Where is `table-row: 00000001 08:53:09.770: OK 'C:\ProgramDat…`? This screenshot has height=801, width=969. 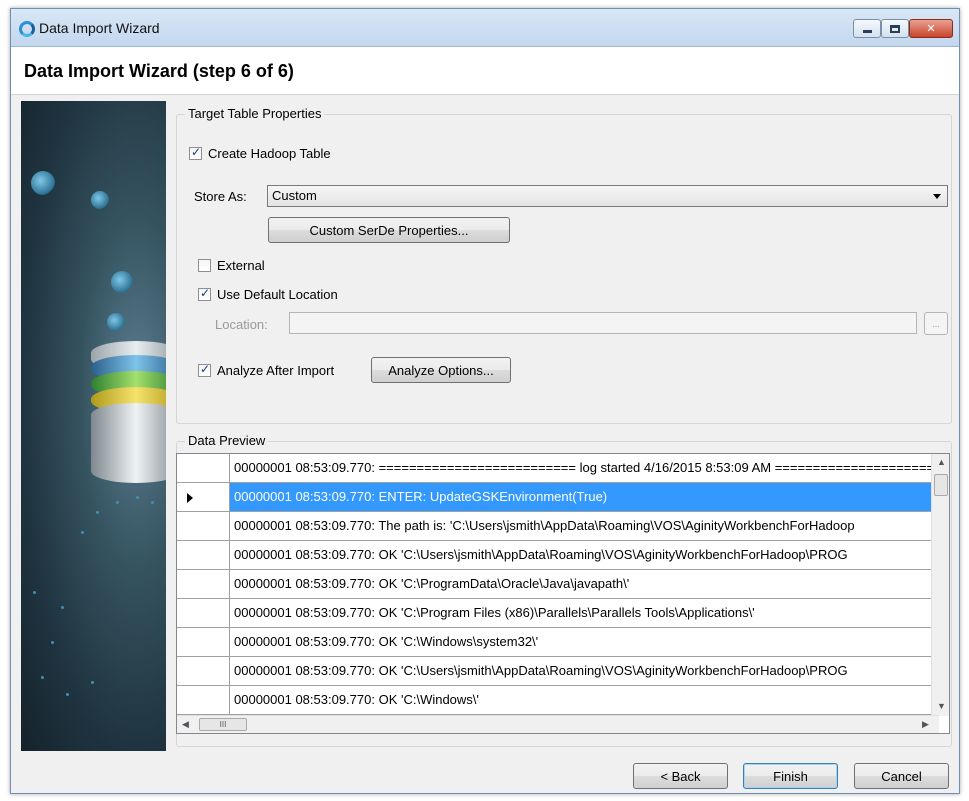
table-row: 00000001 08:53:09.770: OK 'C:\ProgramDat… is located at coordinates (557, 584).